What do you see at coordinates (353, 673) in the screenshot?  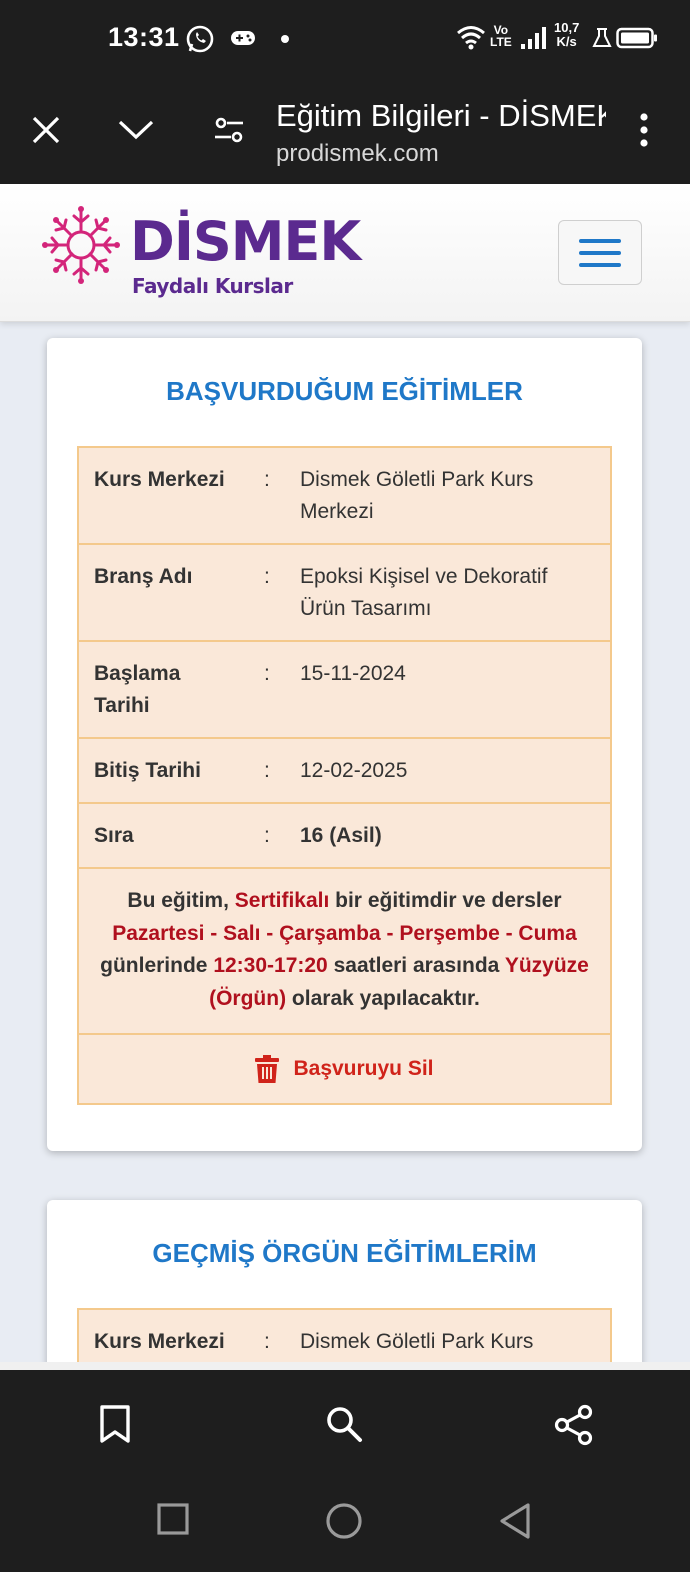 I see `row-value: 15-11-2024` at bounding box center [353, 673].